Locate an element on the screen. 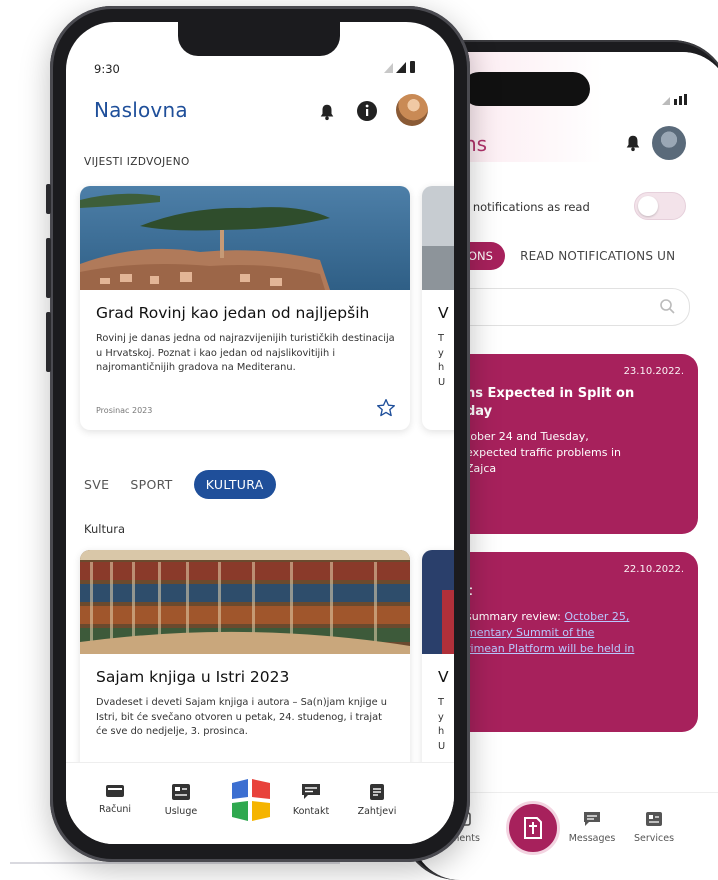 The image size is (718, 880). volume-up-button is located at coordinates (48, 268).